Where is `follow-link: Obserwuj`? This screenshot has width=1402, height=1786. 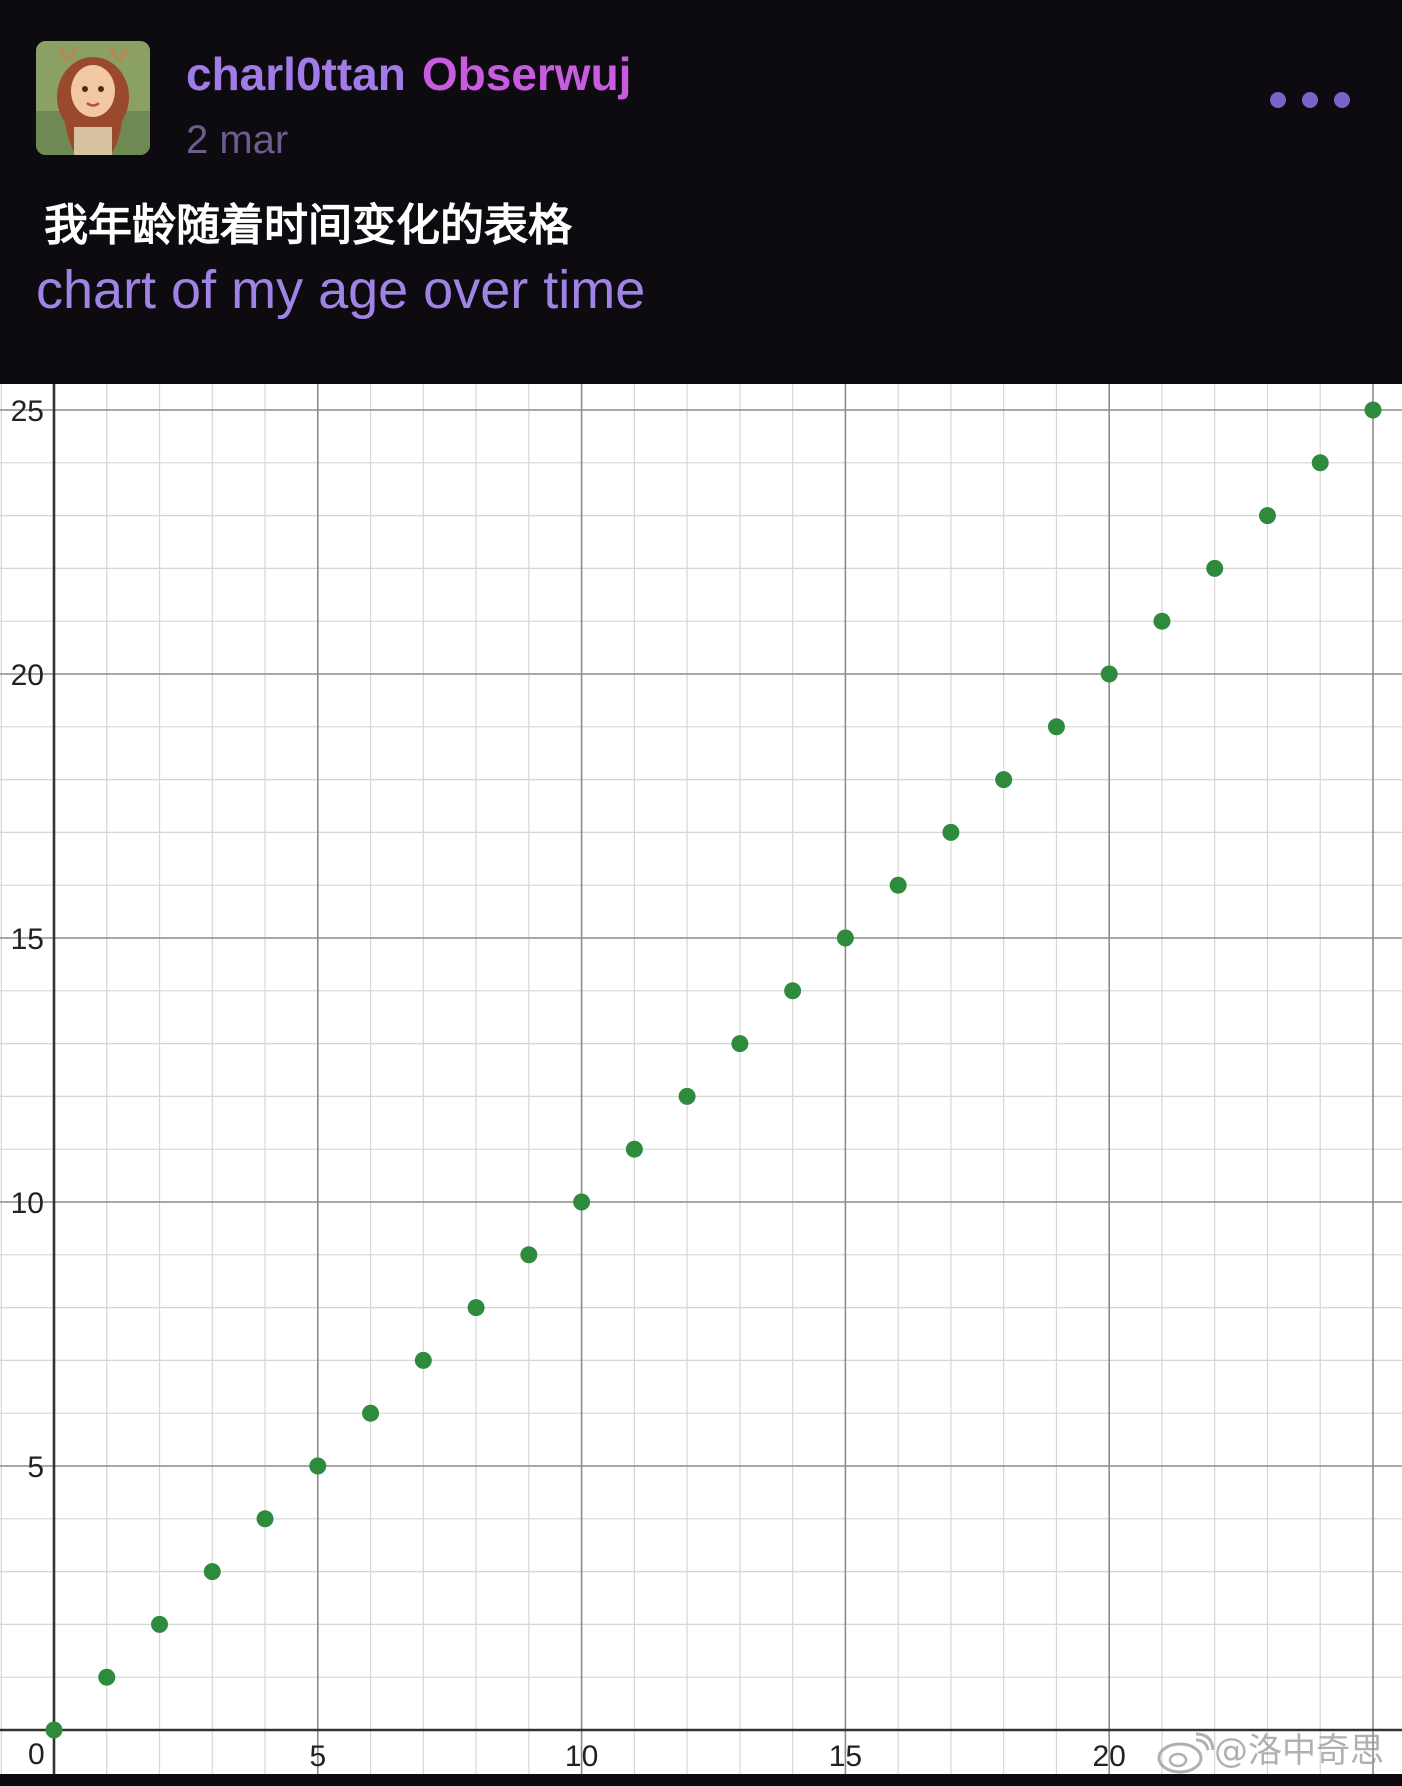 follow-link: Obserwuj is located at coordinates (527, 74).